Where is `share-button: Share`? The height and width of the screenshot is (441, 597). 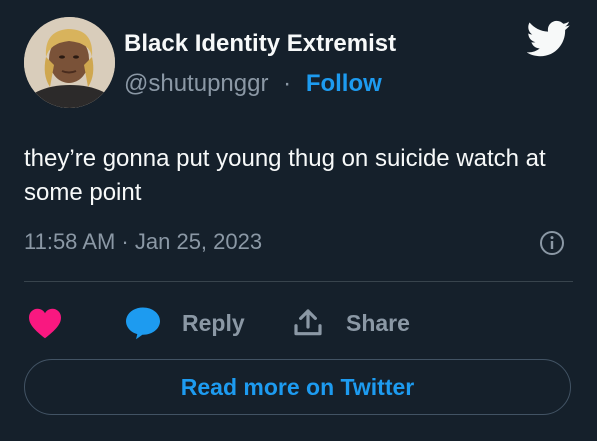 share-button: Share is located at coordinates (351, 323).